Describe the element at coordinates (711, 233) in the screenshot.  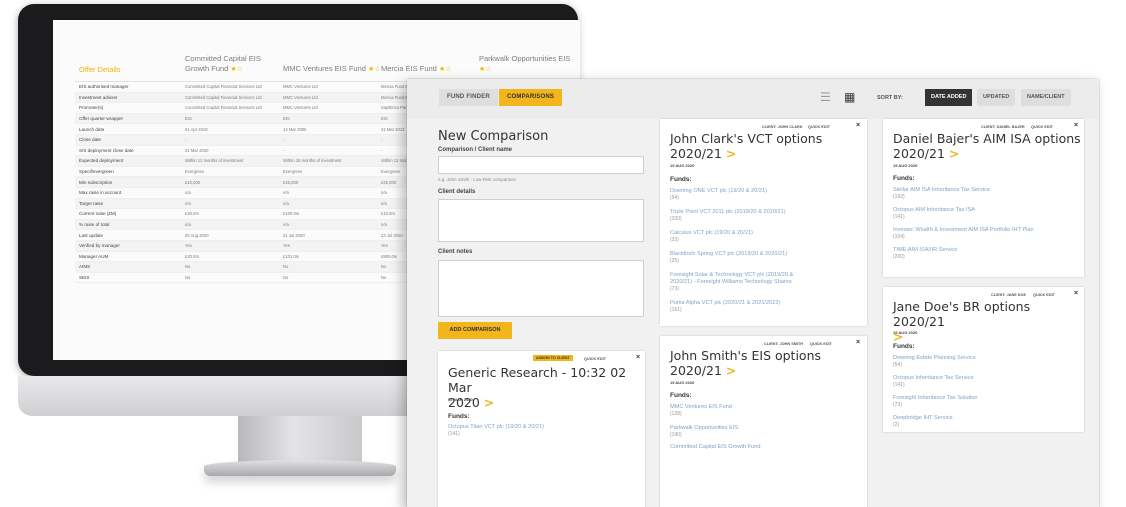
I see `fund-link: Calculus VCT plc (19/20 & 20/21)` at that location.